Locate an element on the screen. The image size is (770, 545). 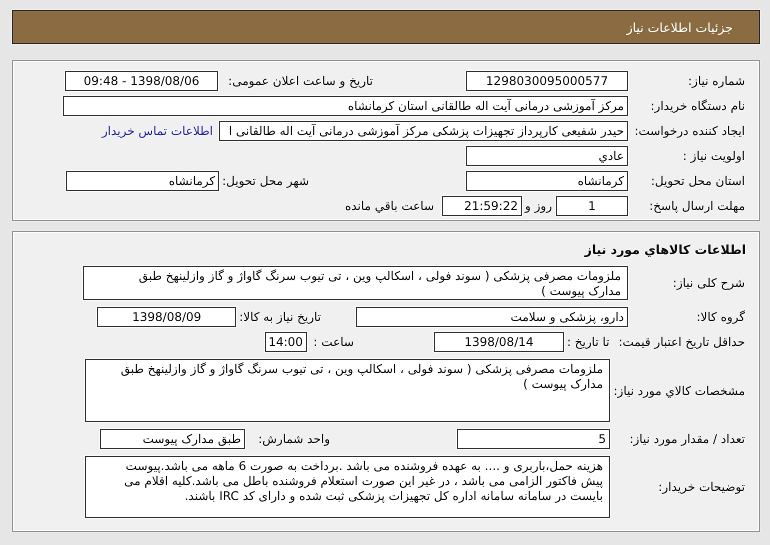
page-title: جزئیات اطلاعات نیاز is located at coordinates (679, 27).